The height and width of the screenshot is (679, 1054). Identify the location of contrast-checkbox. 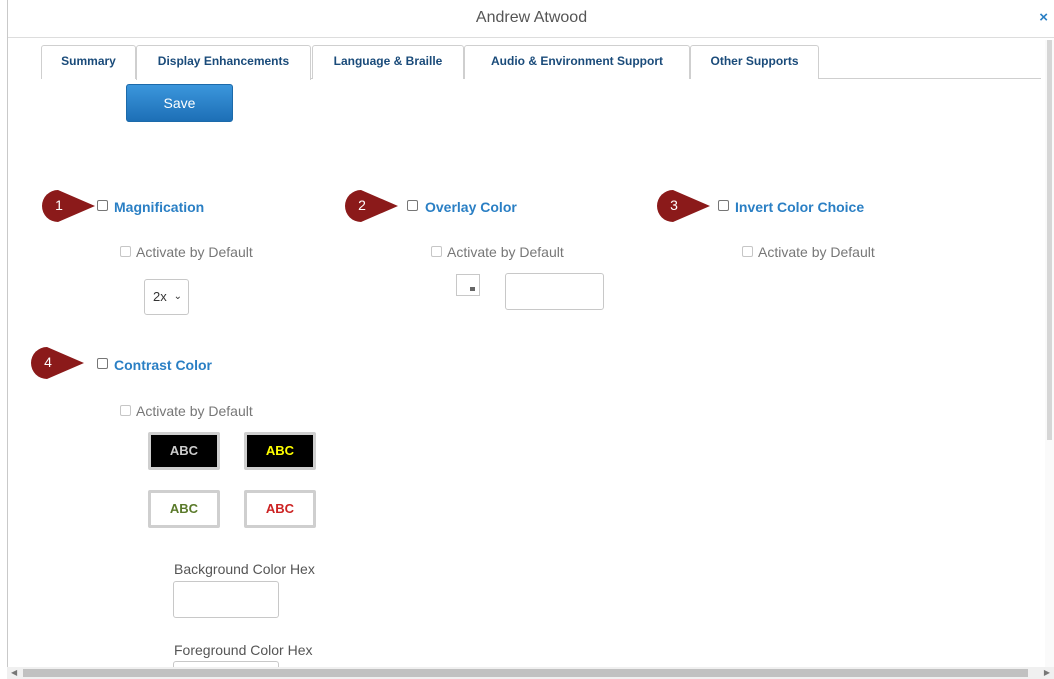
(102, 363).